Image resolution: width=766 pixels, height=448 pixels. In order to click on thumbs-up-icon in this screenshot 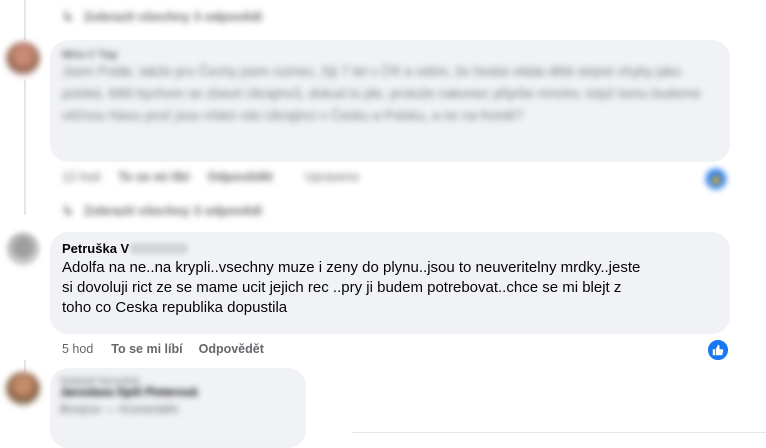, I will do `click(718, 350)`.